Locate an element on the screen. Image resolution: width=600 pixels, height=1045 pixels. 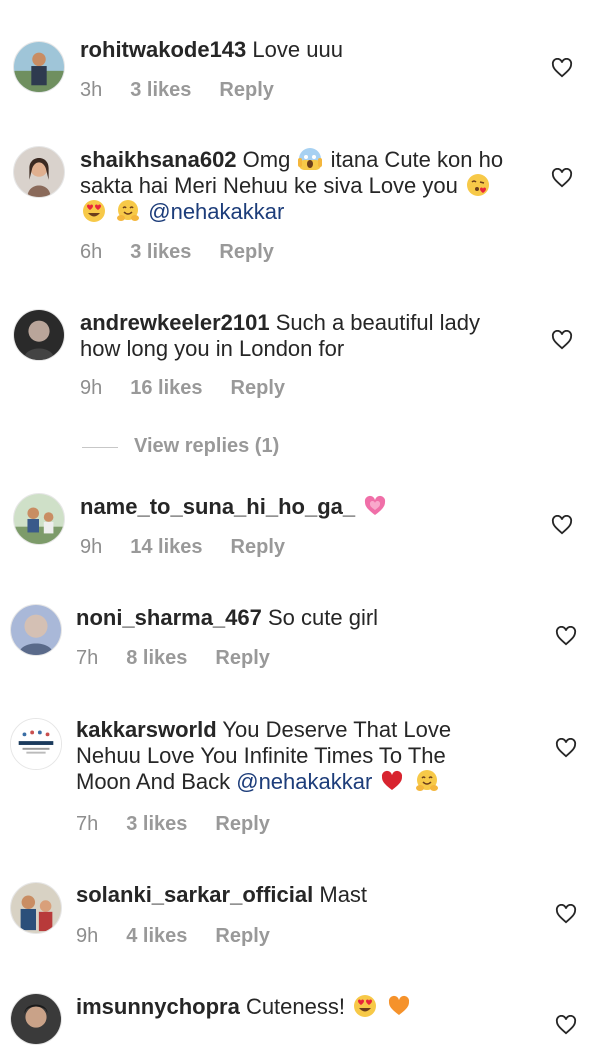
comment-text: noni_sharma_467 So cute girl is located at coordinates (296, 618).